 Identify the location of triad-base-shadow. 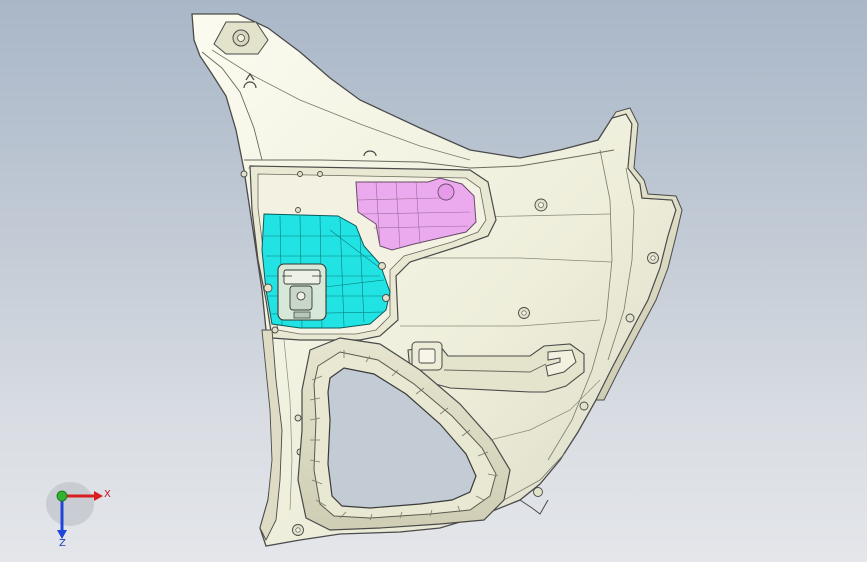
(70, 504).